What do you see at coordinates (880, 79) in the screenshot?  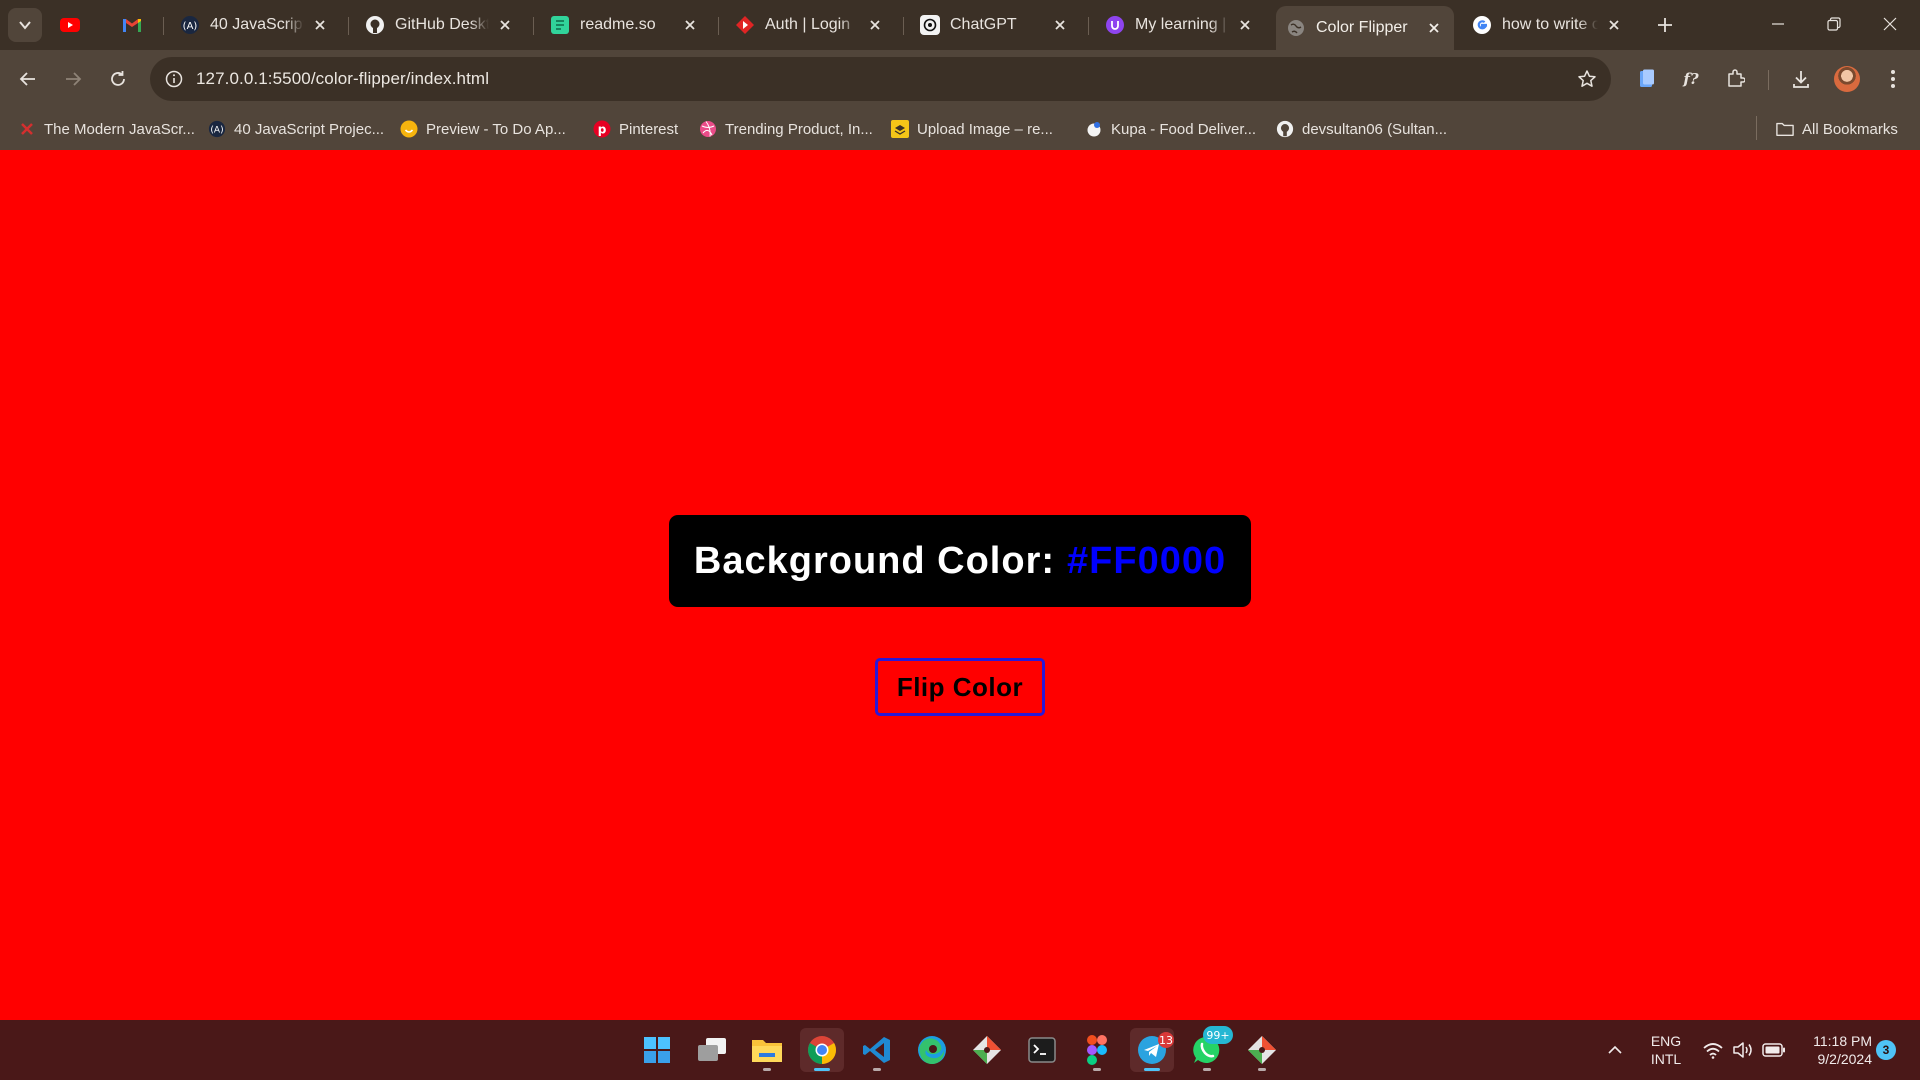 I see `address-bar: 127.0.0.1:5500/color-flipper/index.html` at bounding box center [880, 79].